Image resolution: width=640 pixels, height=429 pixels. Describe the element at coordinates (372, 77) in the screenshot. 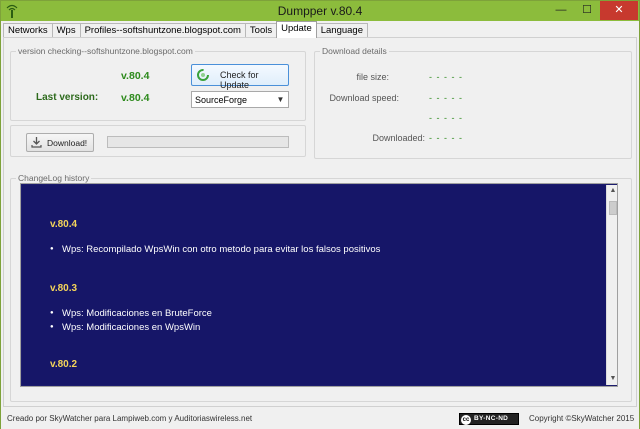

I see `file-size-label: file size:` at that location.